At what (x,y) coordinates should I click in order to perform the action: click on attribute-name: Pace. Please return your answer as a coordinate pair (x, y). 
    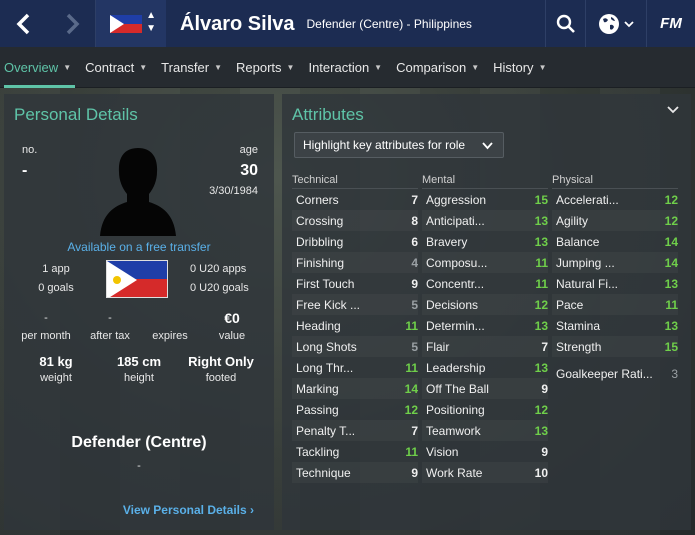
    Looking at the image, I should click on (570, 304).